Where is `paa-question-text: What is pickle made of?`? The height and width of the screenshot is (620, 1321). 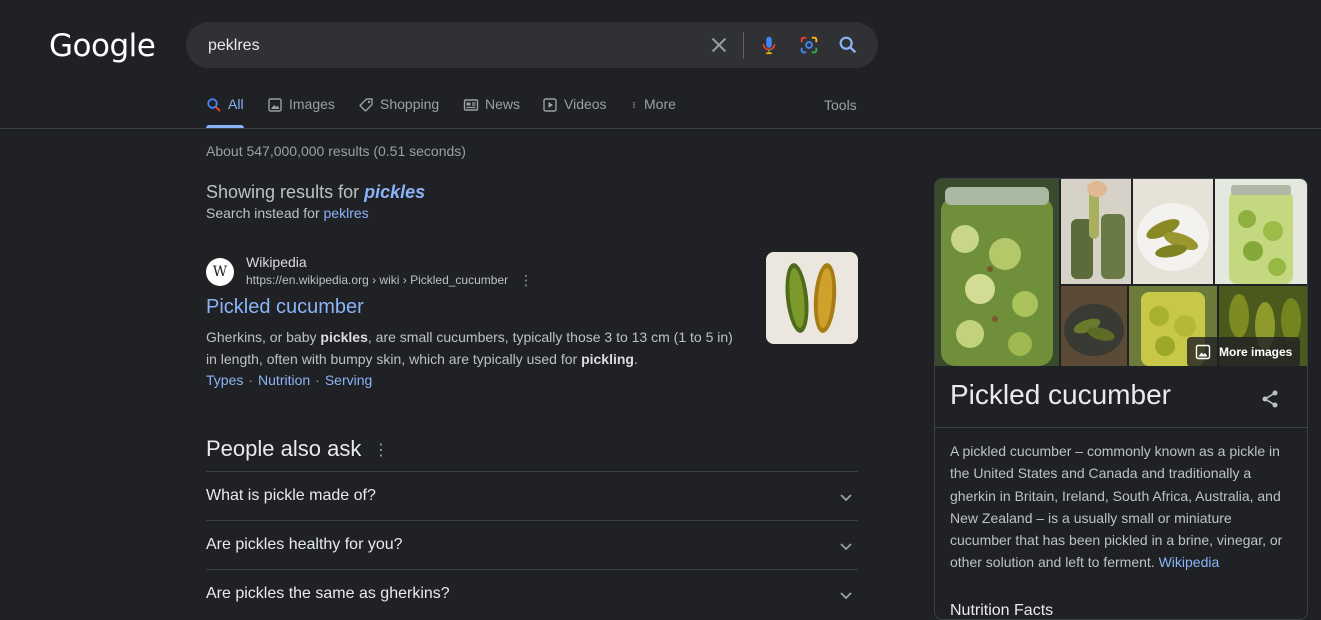
paa-question-text: What is pickle made of? is located at coordinates (291, 495).